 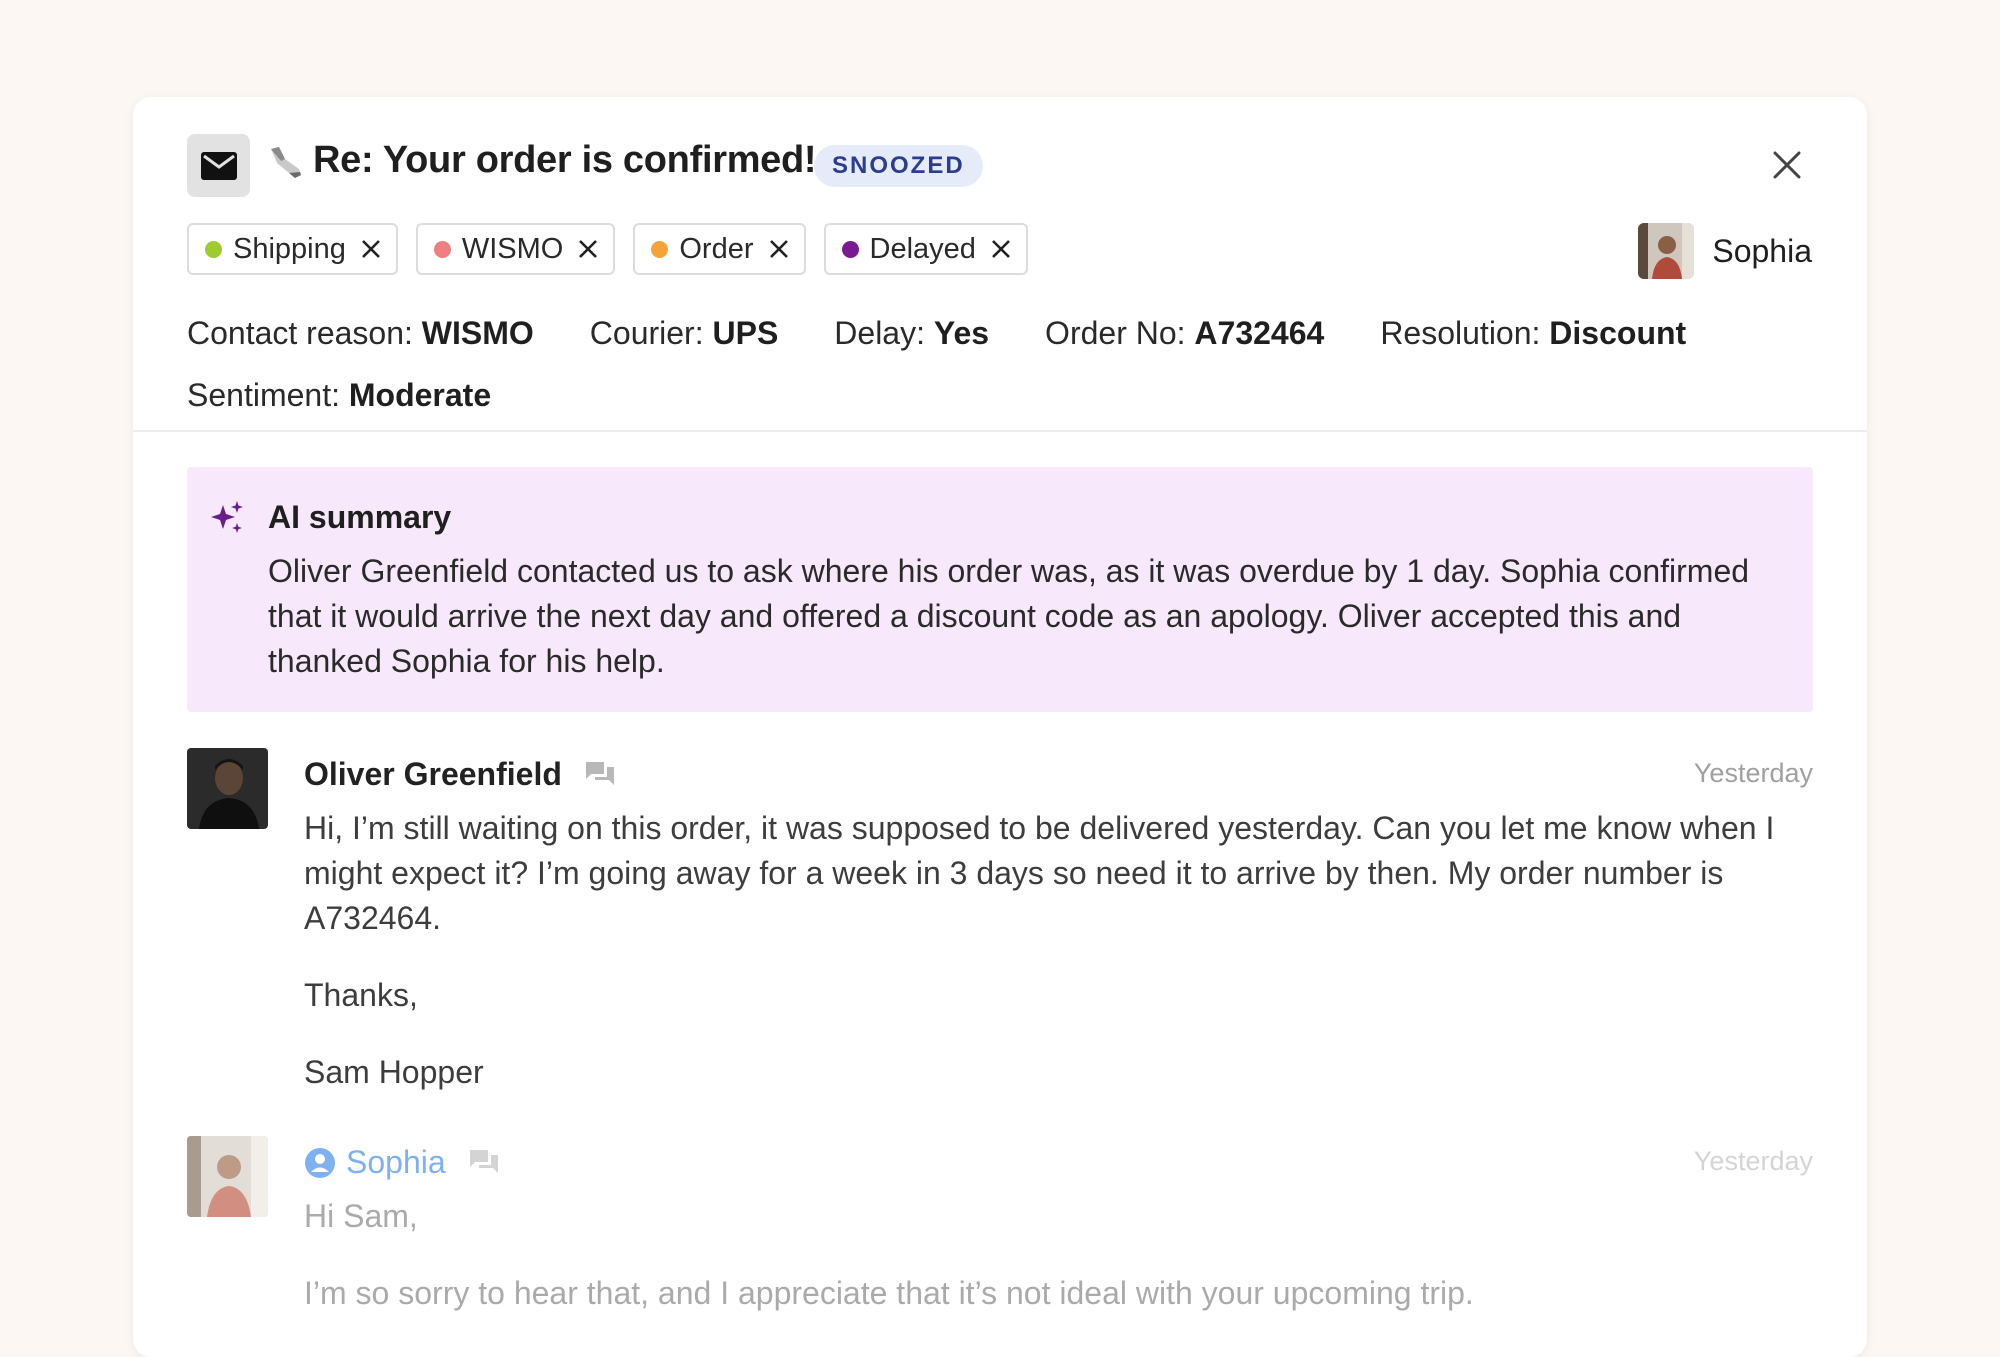 What do you see at coordinates (477, 332) in the screenshot?
I see `field-value: WISMO` at bounding box center [477, 332].